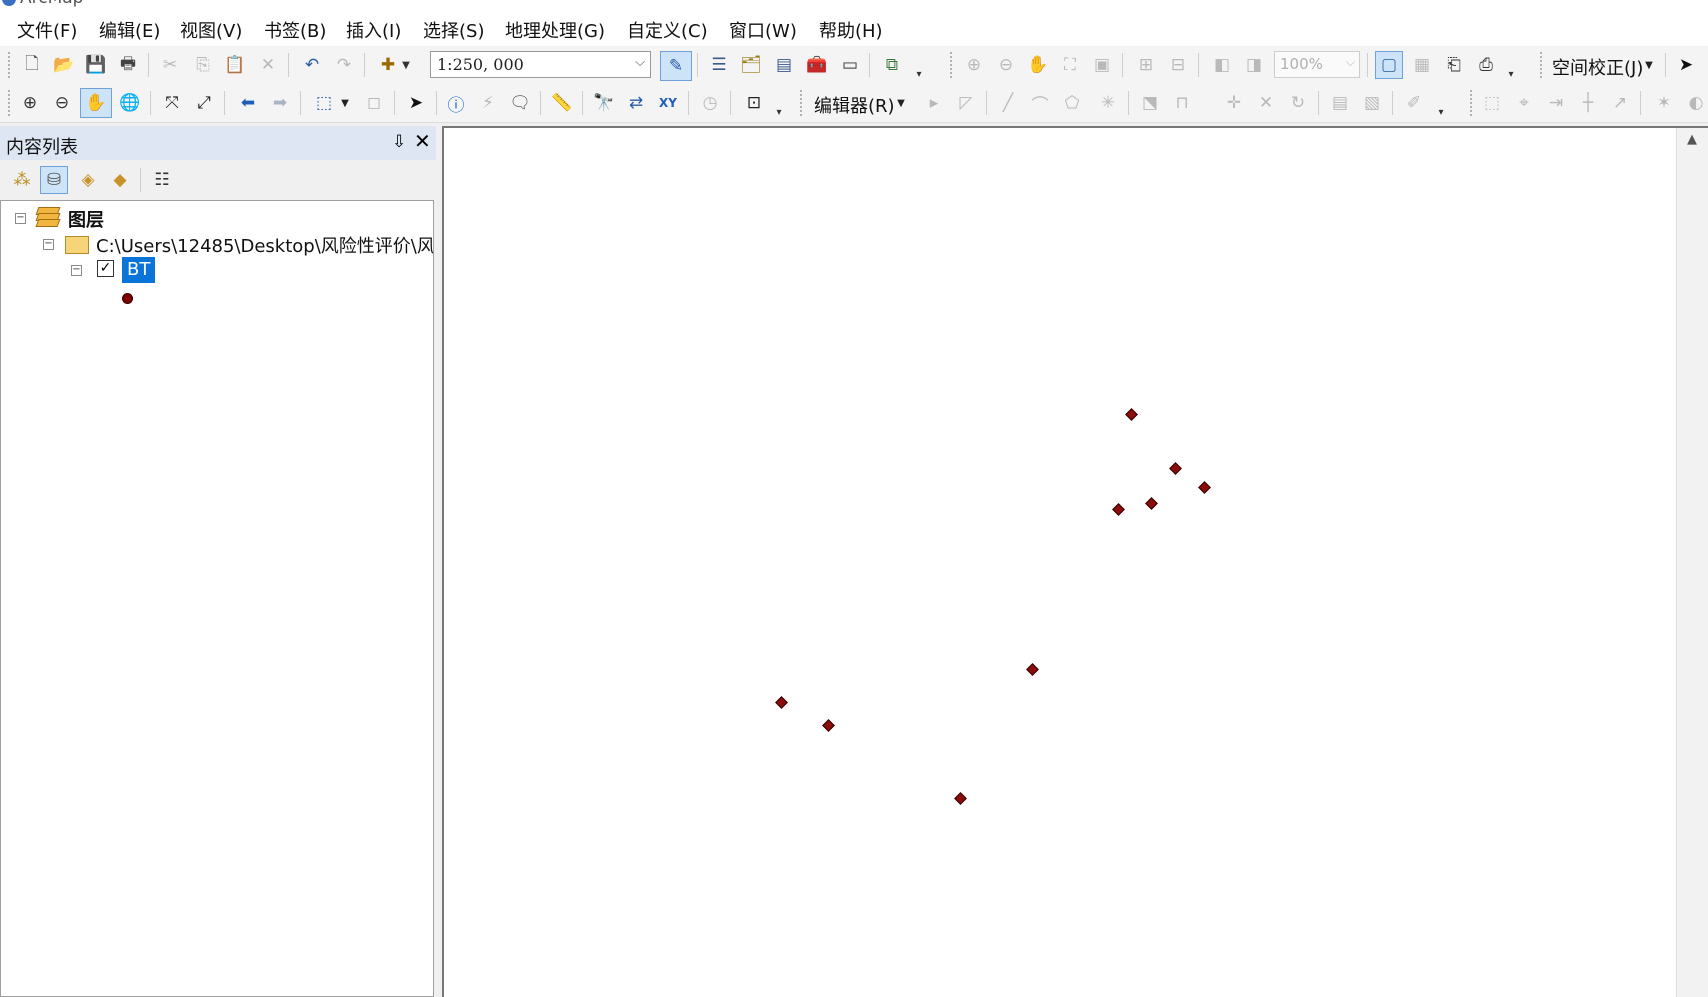 Image resolution: width=1708 pixels, height=997 pixels. I want to click on zoom-100-percent-icon: ▣, so click(1102, 65).